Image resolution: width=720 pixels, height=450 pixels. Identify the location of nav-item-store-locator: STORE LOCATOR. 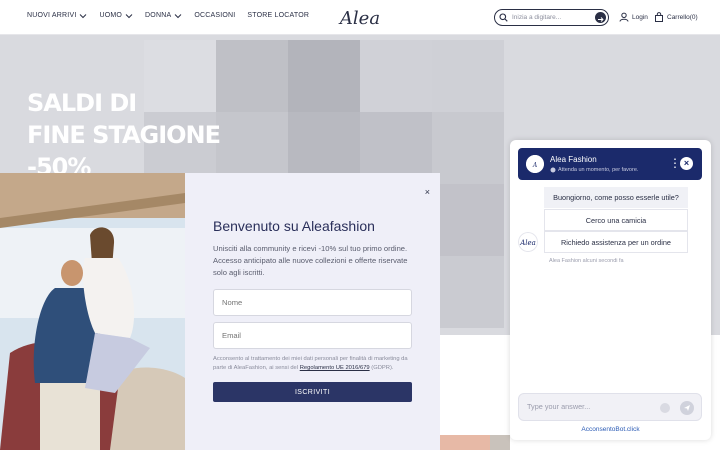
(278, 15).